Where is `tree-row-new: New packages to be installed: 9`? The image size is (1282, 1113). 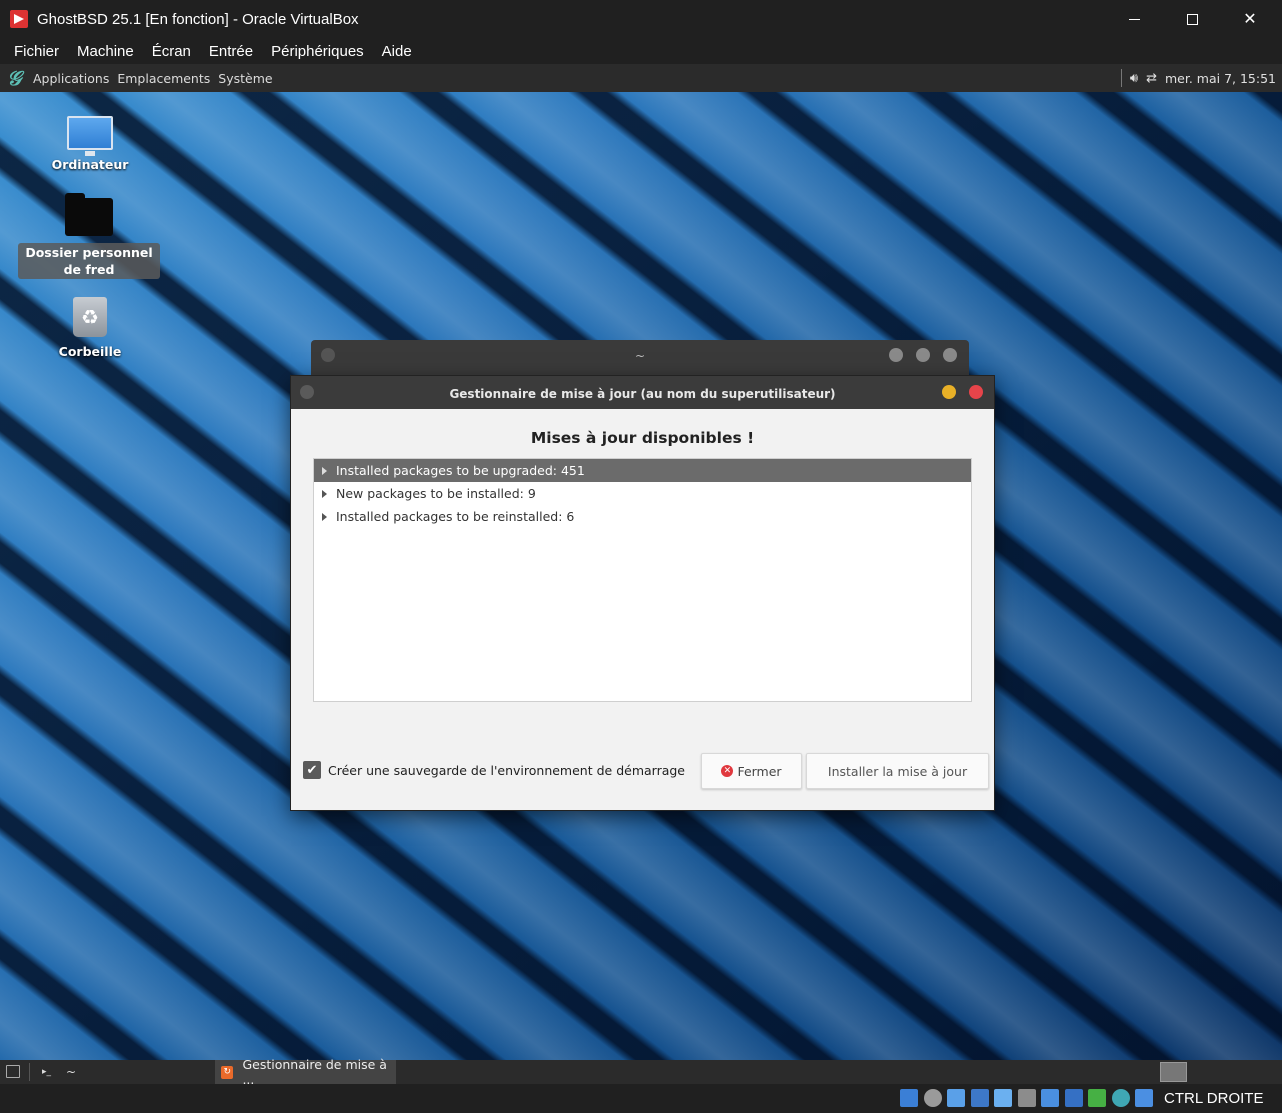 tree-row-new: New packages to be installed: 9 is located at coordinates (642, 493).